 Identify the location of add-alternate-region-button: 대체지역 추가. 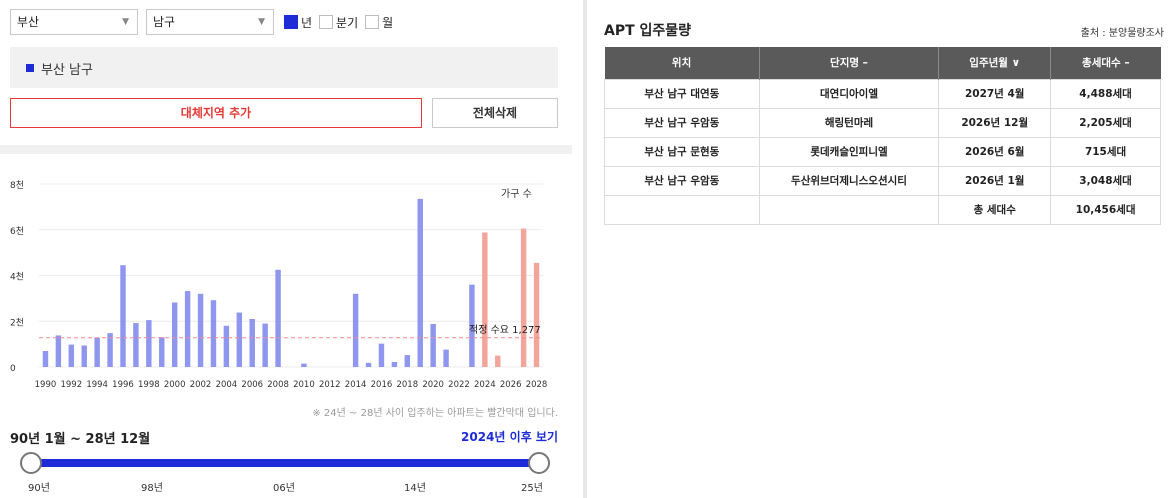
(216, 113).